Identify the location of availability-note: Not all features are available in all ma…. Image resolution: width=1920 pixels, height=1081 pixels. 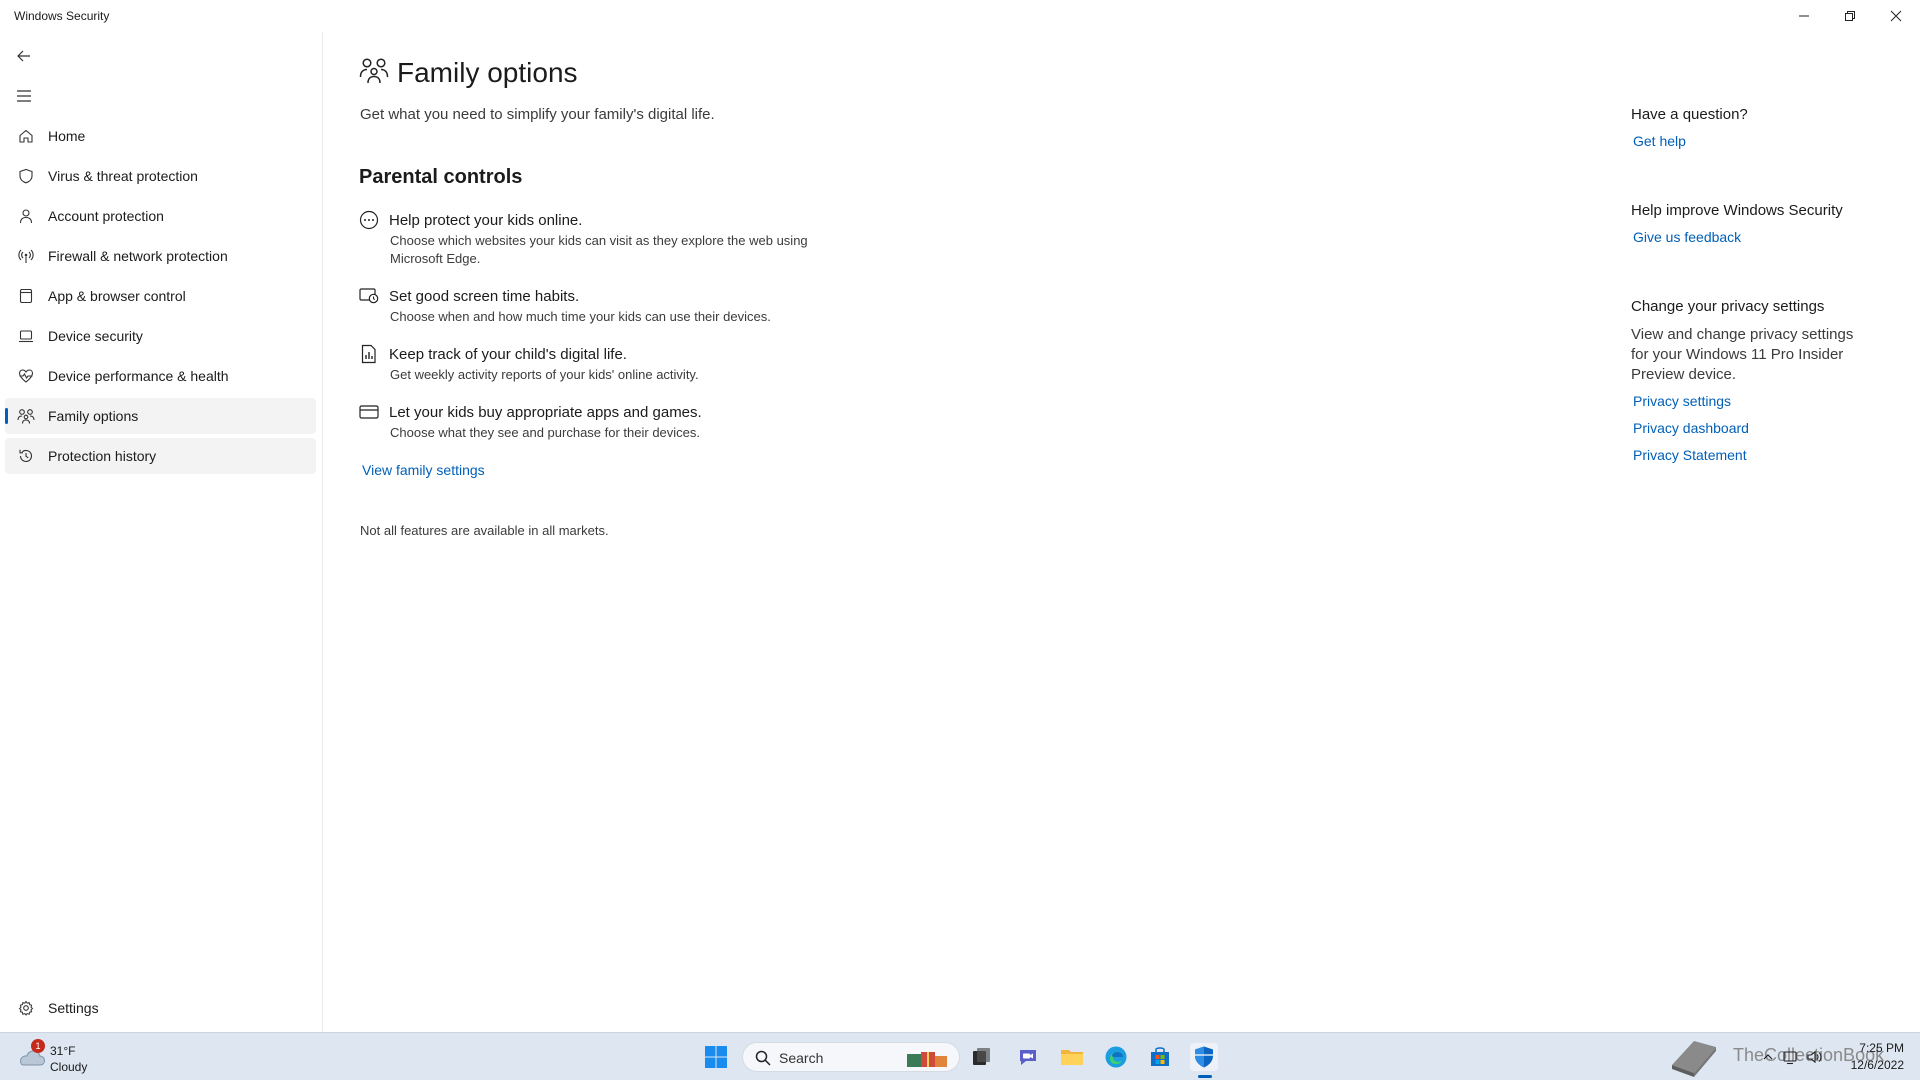
(484, 530).